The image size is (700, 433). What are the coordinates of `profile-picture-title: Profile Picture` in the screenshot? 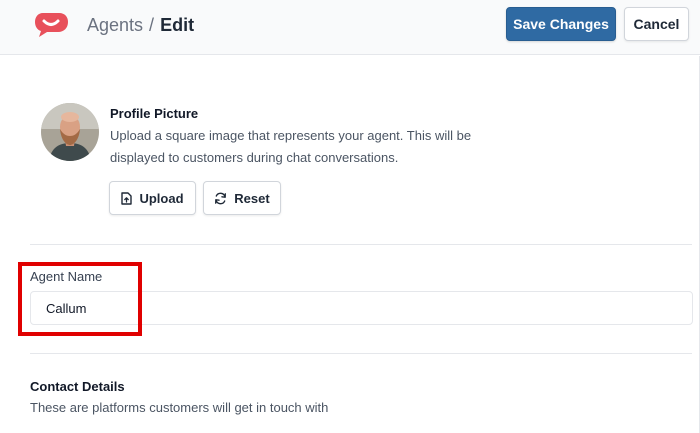 It's located at (154, 113).